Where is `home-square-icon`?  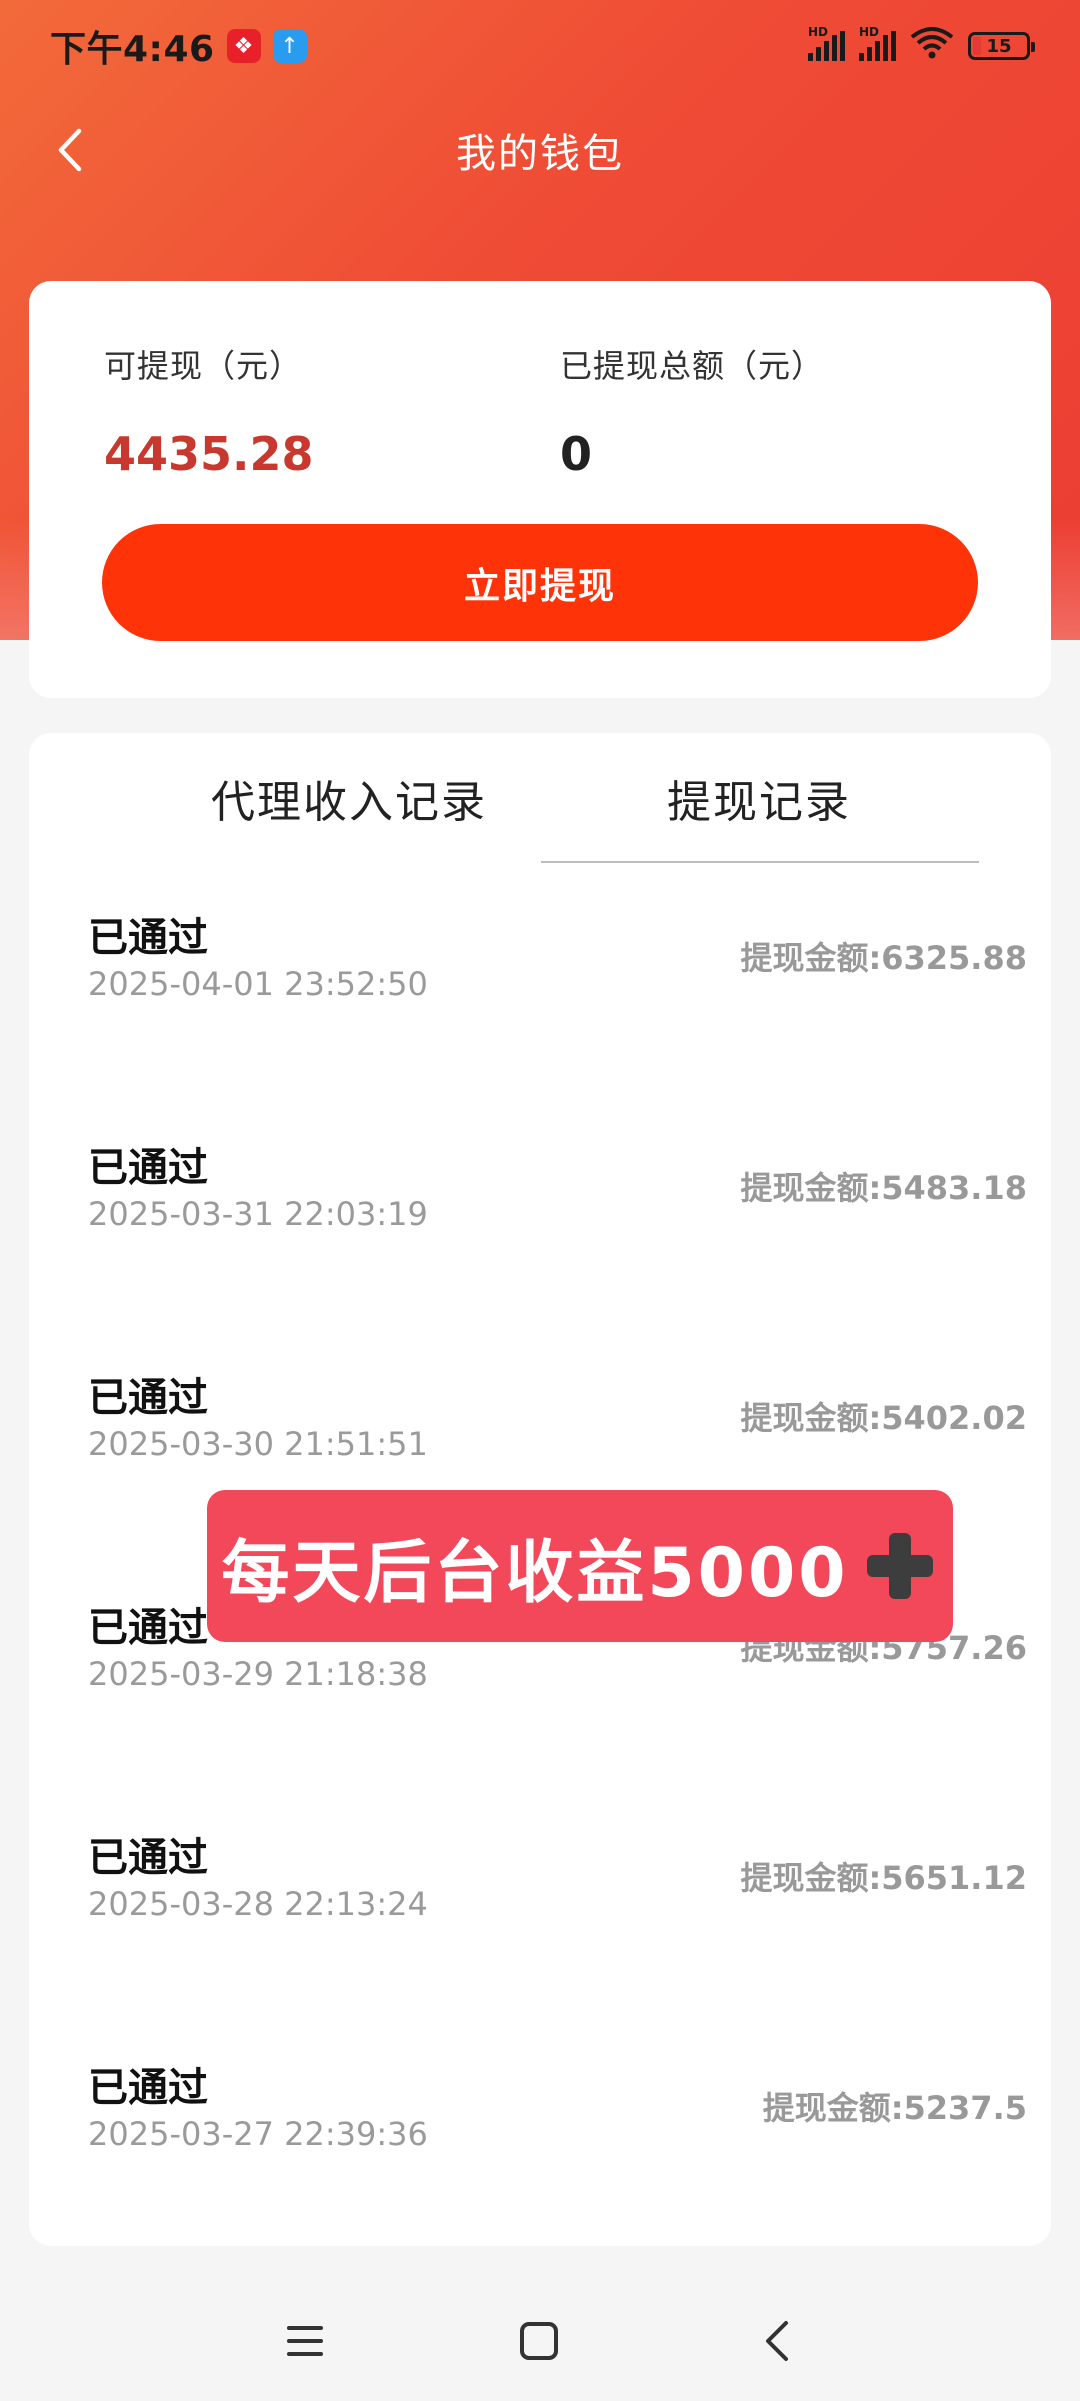 home-square-icon is located at coordinates (539, 2341).